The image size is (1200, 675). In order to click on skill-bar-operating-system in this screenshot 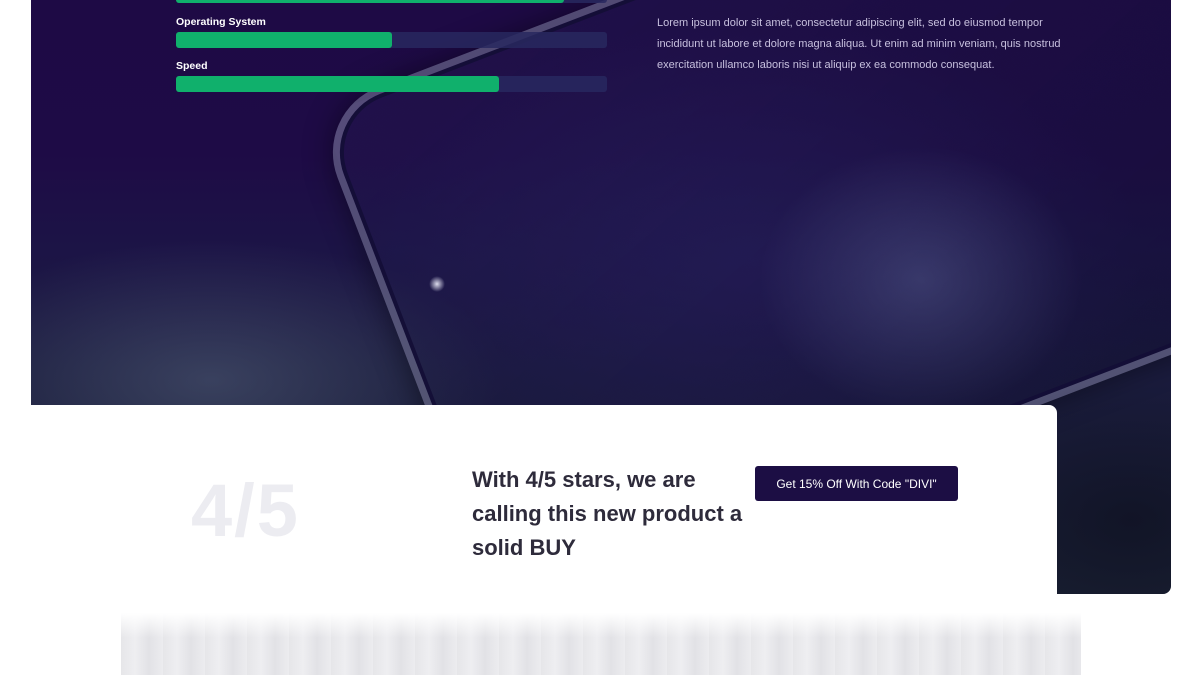, I will do `click(391, 40)`.